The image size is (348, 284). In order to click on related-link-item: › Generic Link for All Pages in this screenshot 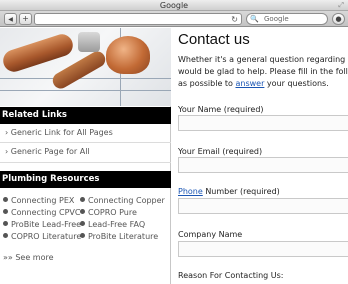, I will do `click(59, 133)`.